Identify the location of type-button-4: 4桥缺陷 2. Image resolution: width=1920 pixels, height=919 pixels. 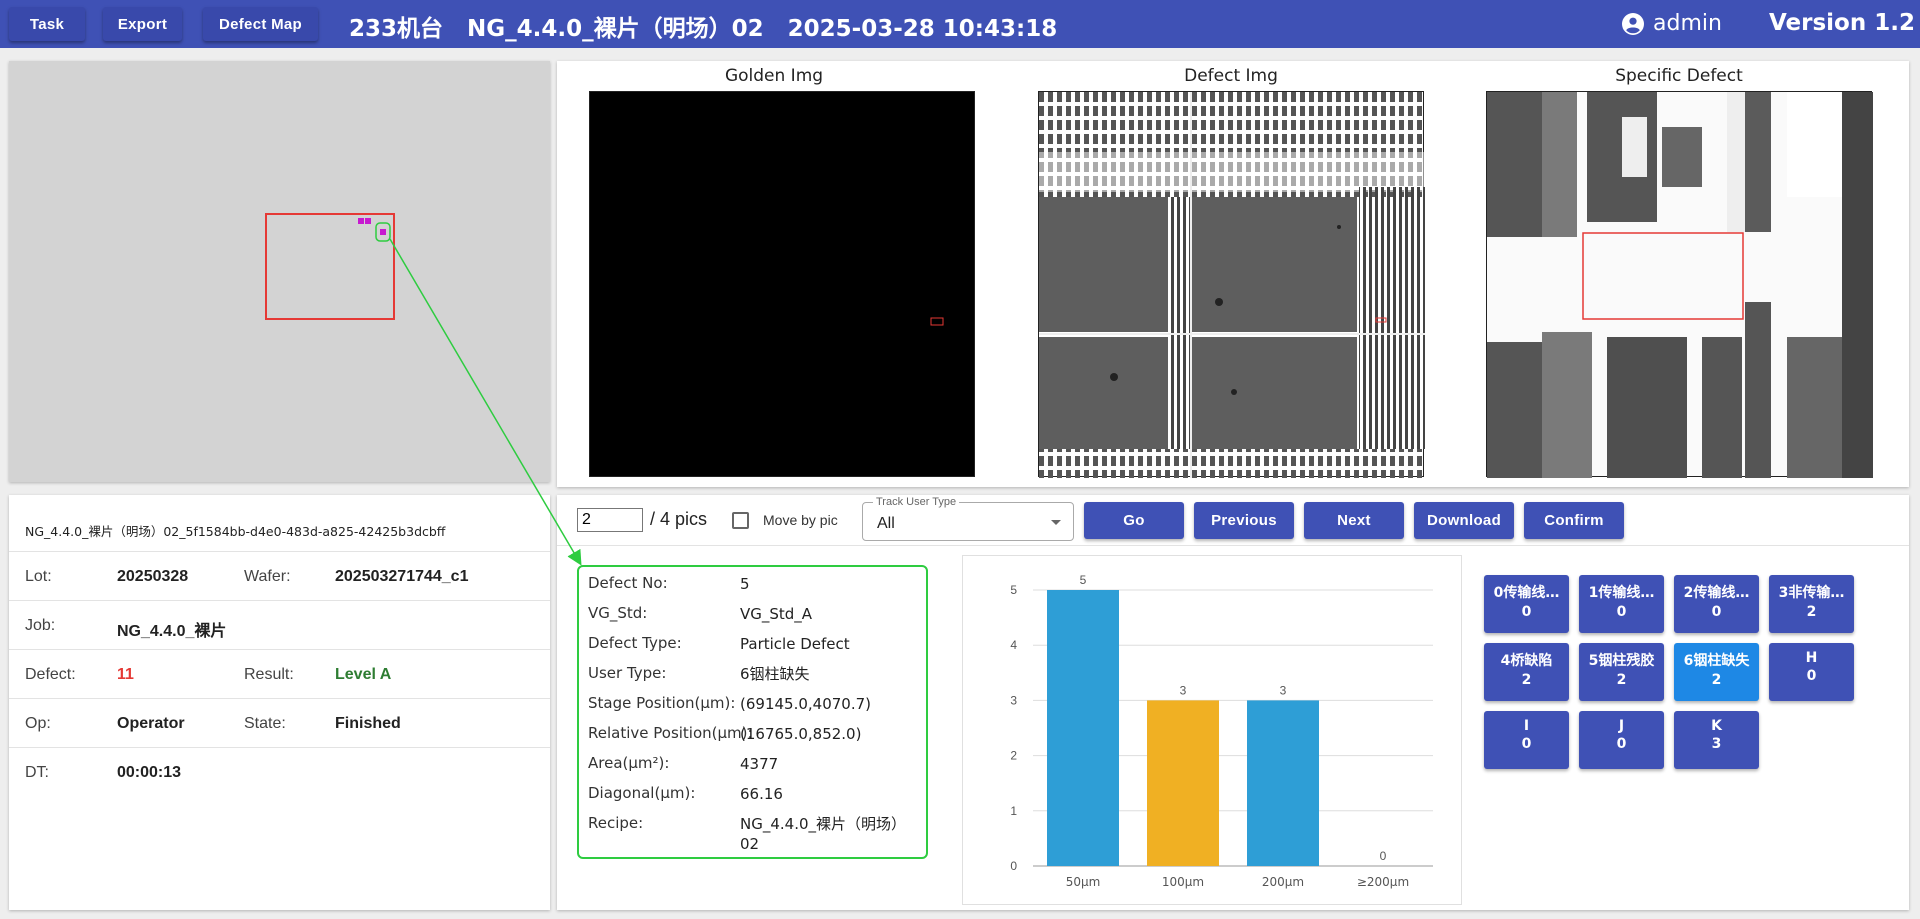
(1526, 672).